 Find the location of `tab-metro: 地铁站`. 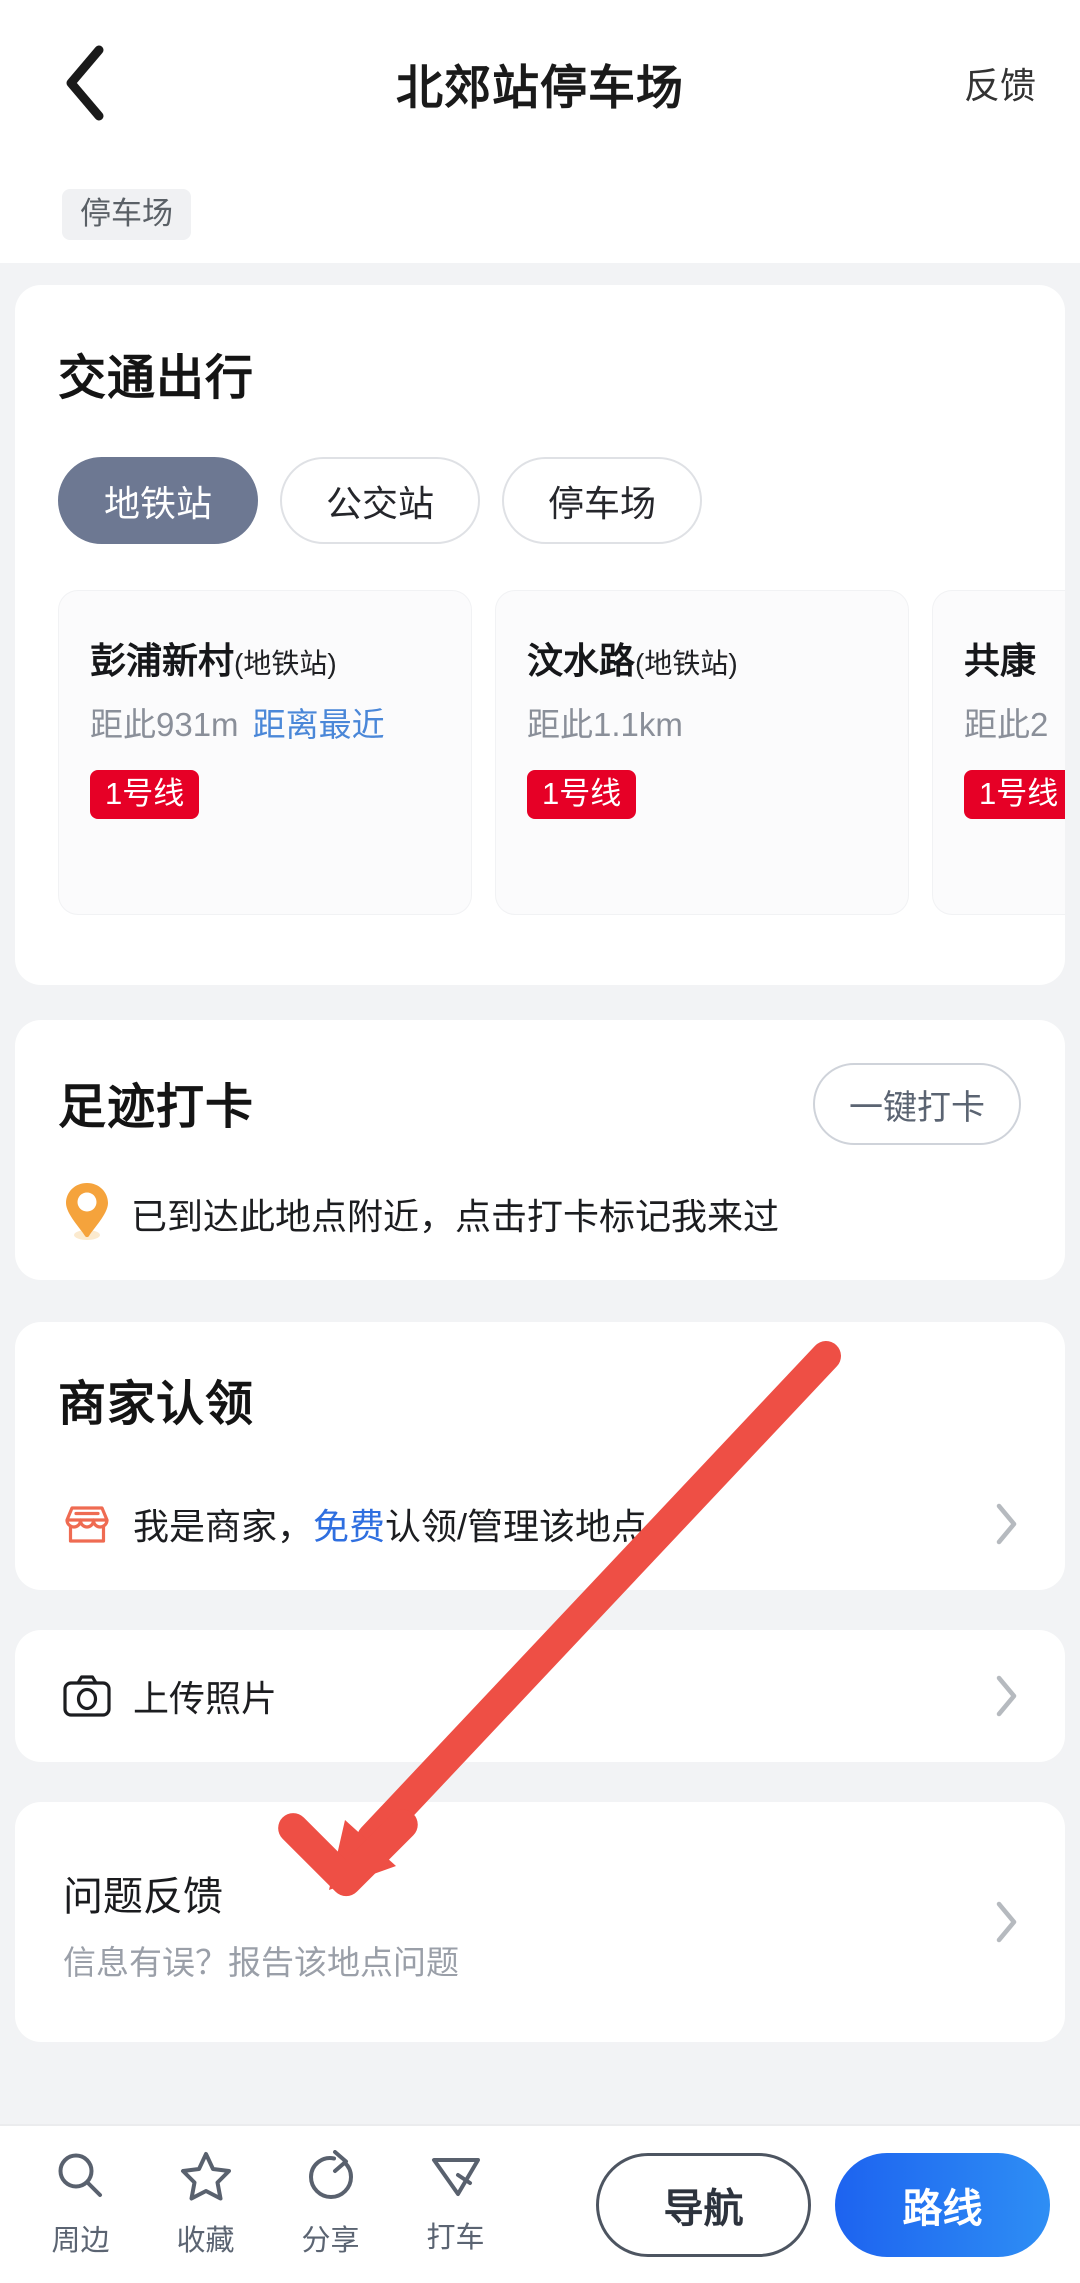

tab-metro: 地铁站 is located at coordinates (158, 500).